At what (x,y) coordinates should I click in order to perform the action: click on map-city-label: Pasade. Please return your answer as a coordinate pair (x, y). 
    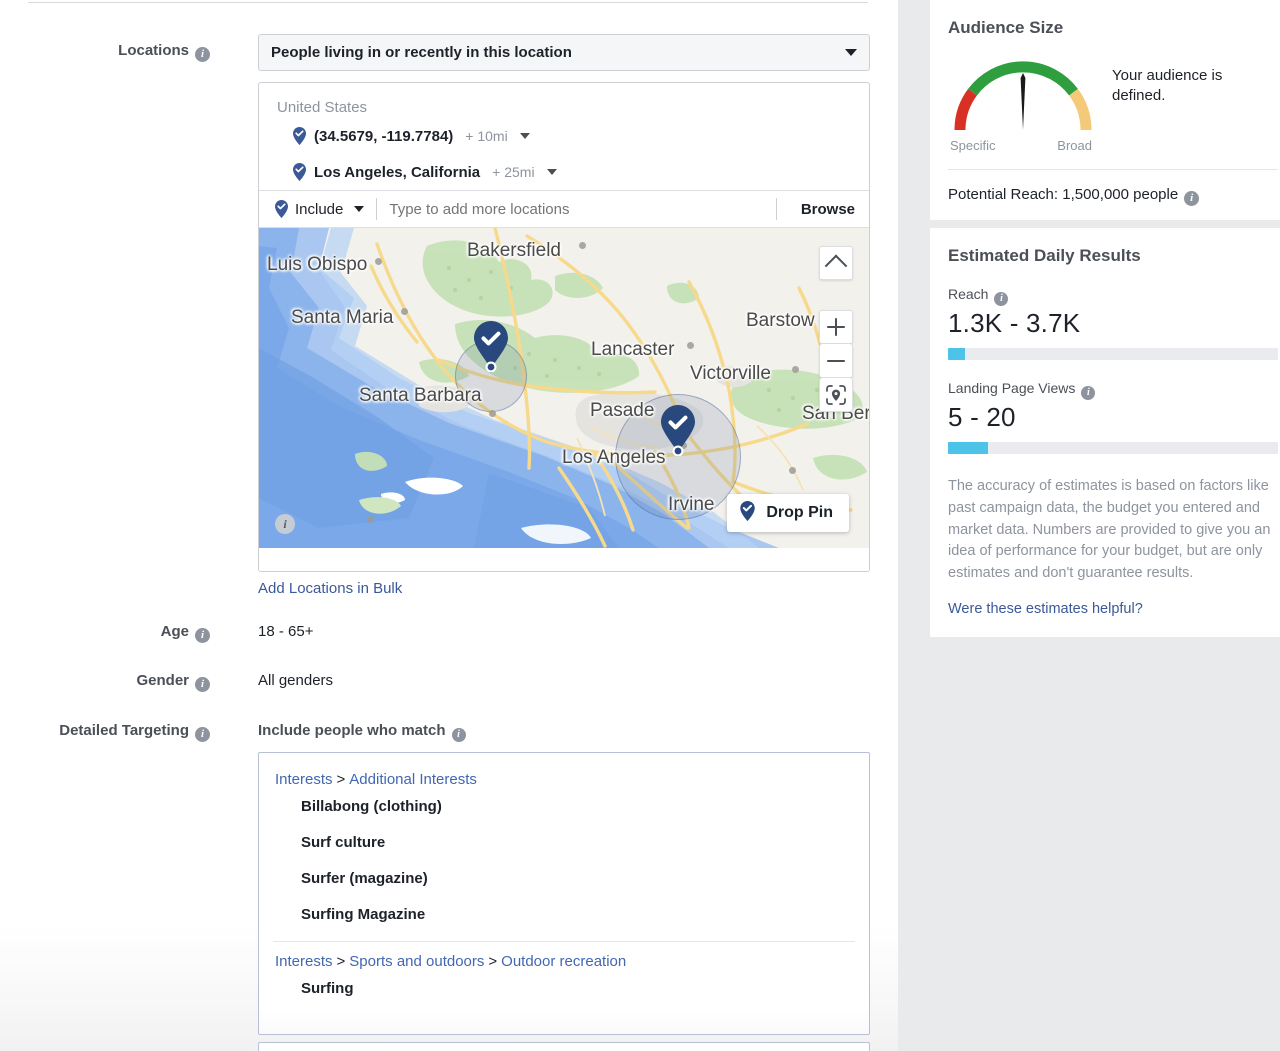
    Looking at the image, I should click on (622, 410).